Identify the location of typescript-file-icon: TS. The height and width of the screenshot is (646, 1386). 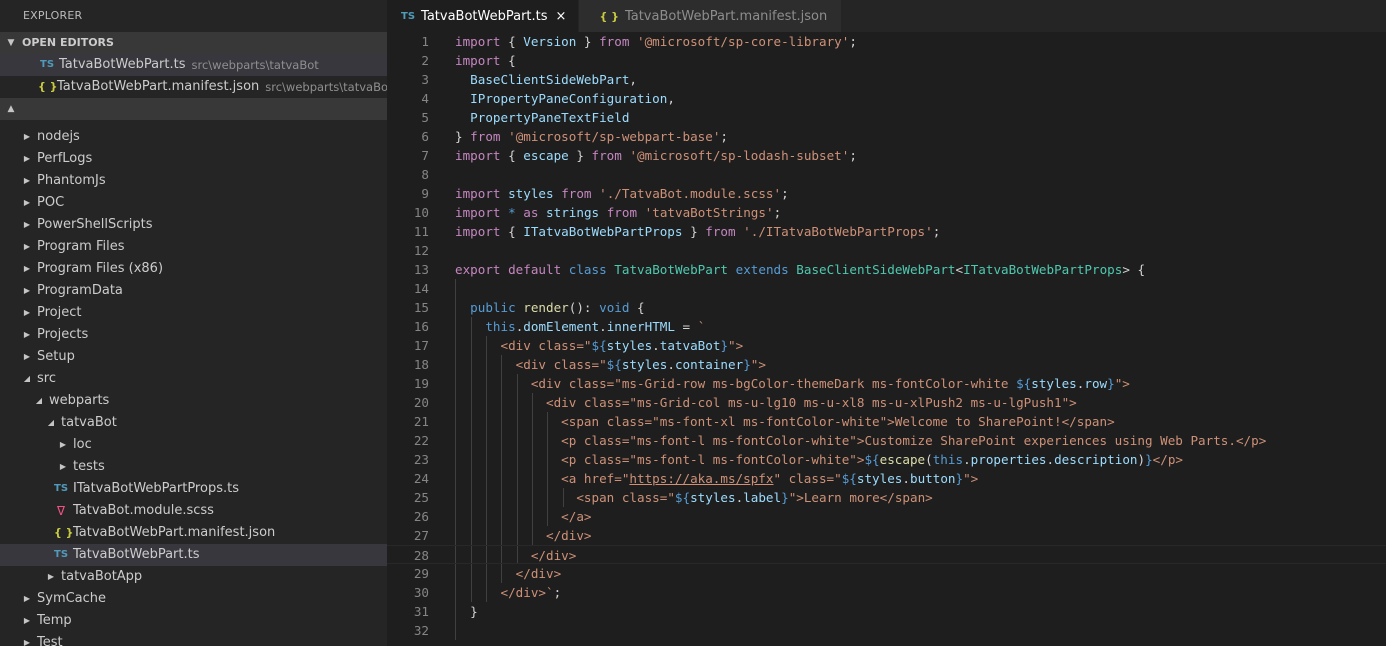
(61, 488).